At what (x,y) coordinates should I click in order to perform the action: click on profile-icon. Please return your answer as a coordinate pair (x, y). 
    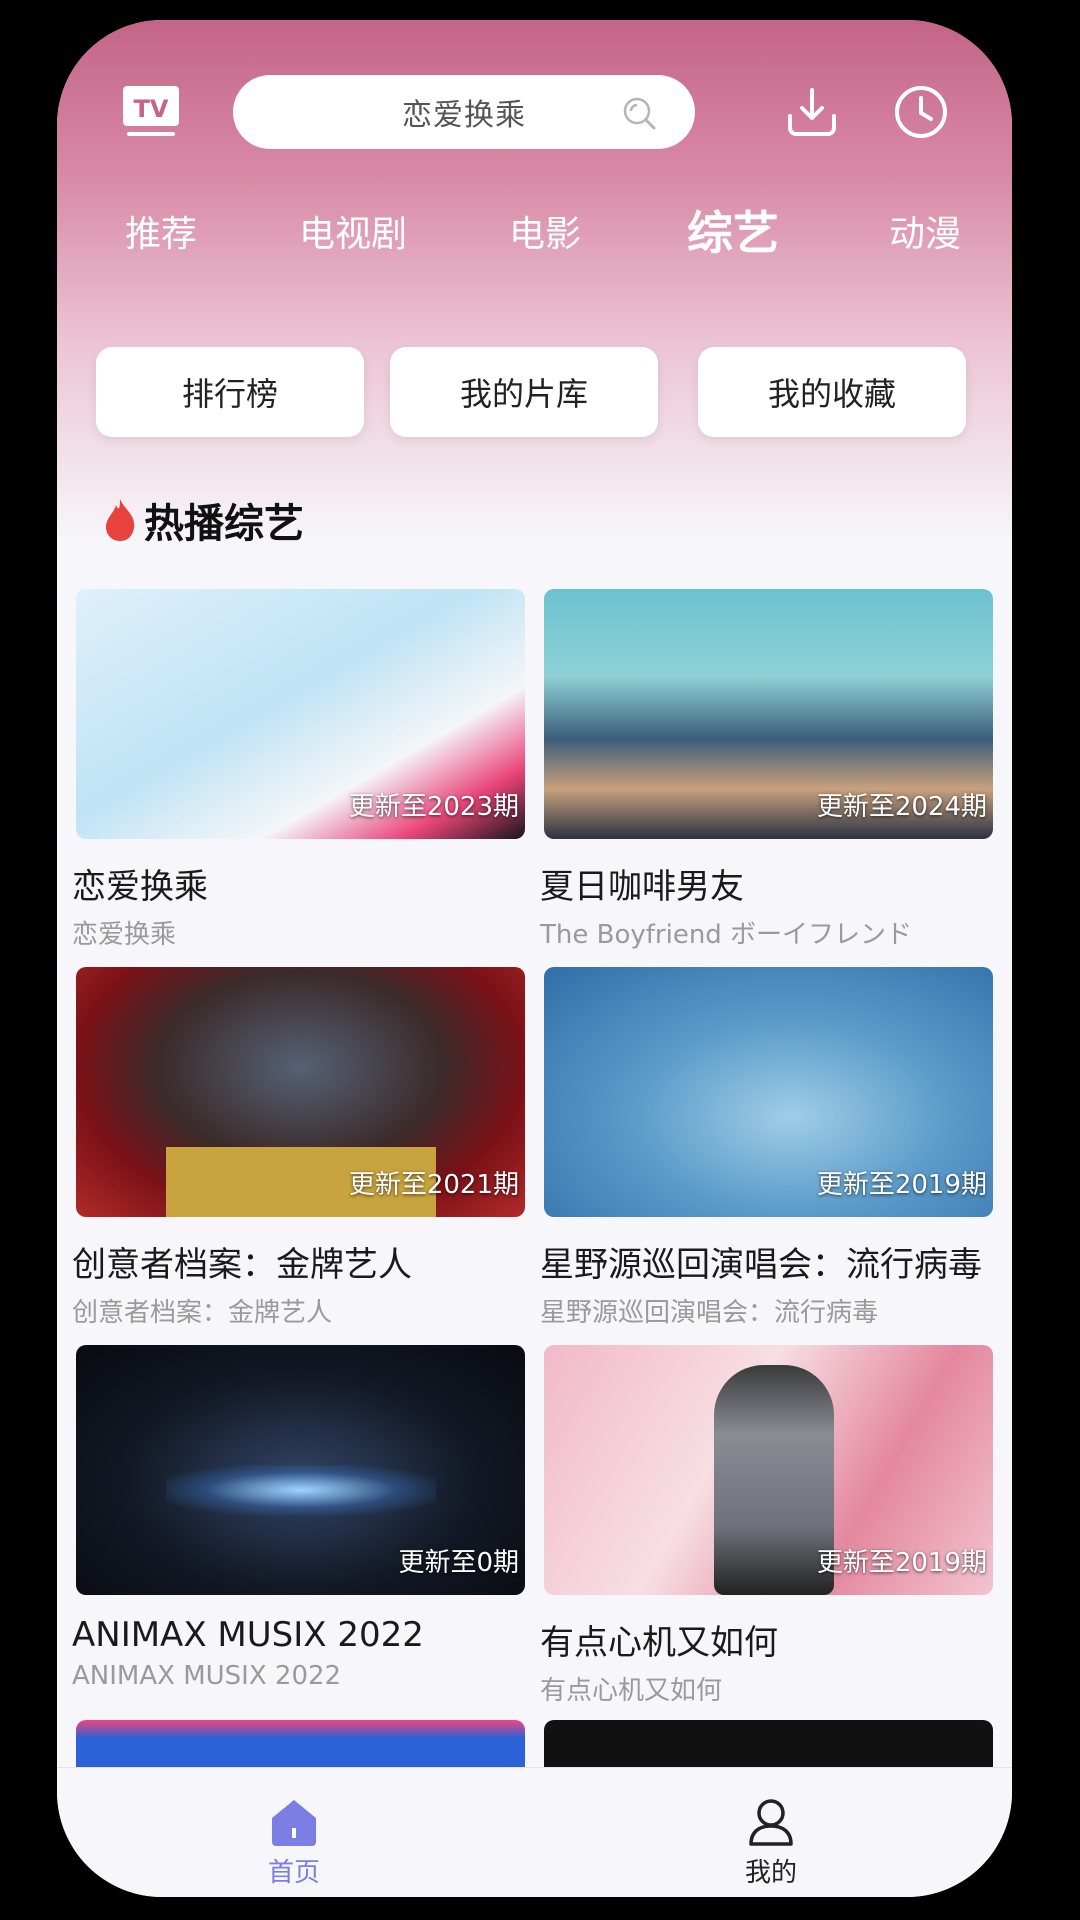
    Looking at the image, I should click on (771, 1822).